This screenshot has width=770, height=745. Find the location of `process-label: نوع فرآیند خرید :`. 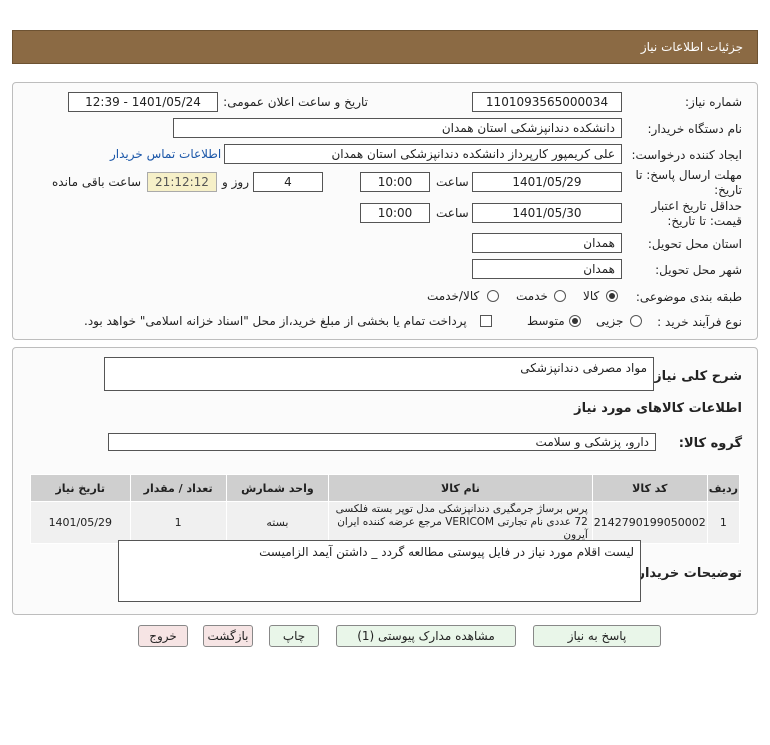

process-label: نوع فرآیند خرید : is located at coordinates (699, 322).